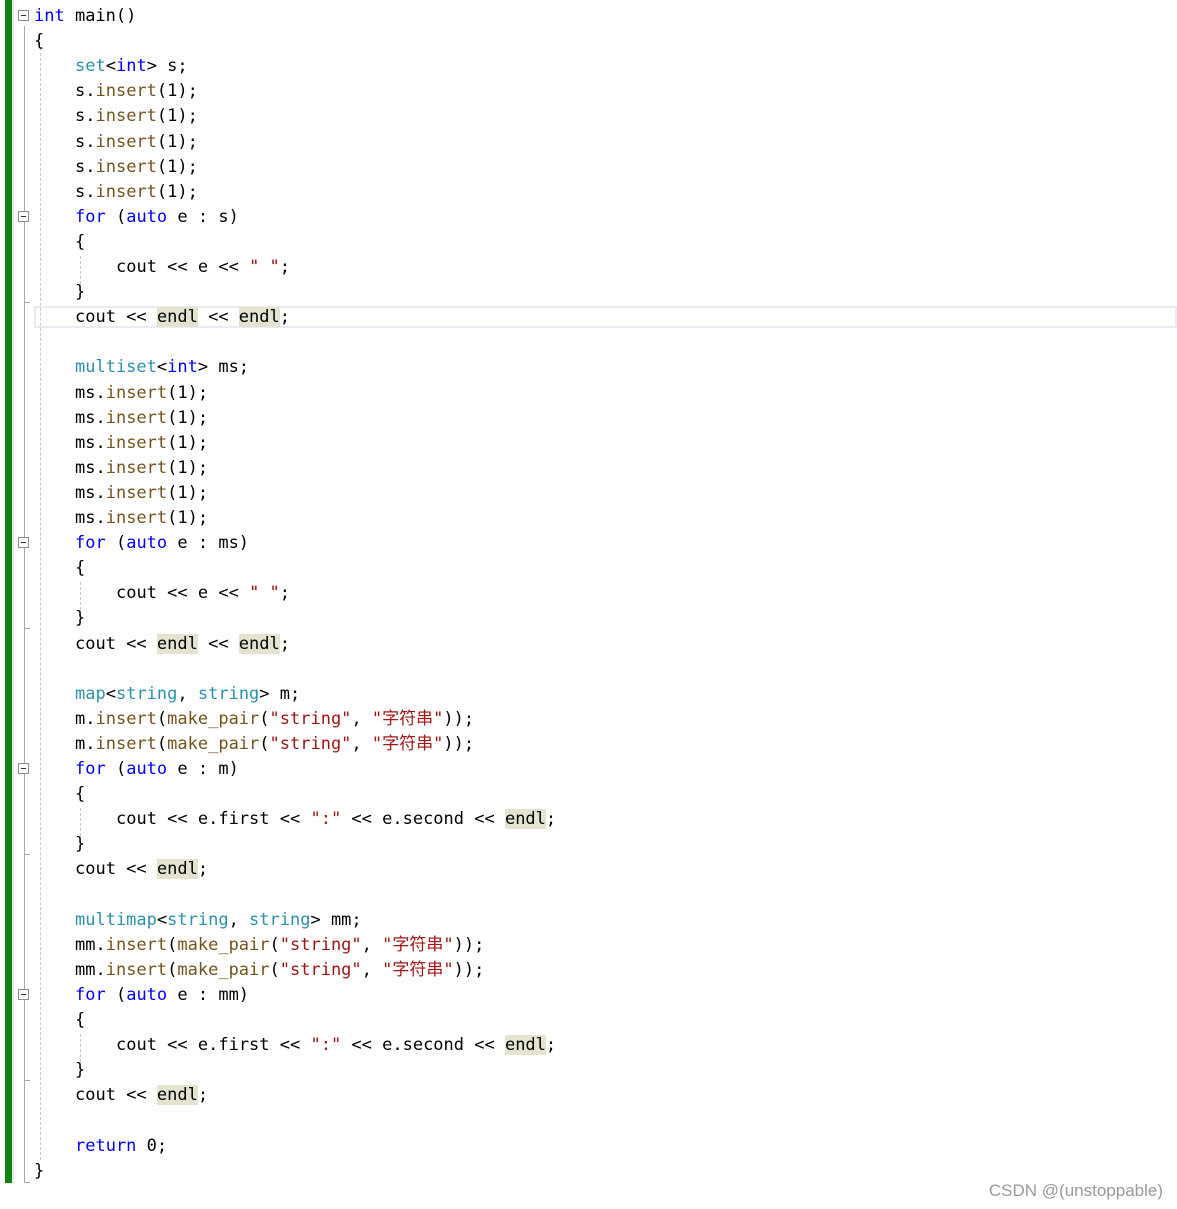  I want to click on code-line: for (auto e : mm), so click(588, 995).